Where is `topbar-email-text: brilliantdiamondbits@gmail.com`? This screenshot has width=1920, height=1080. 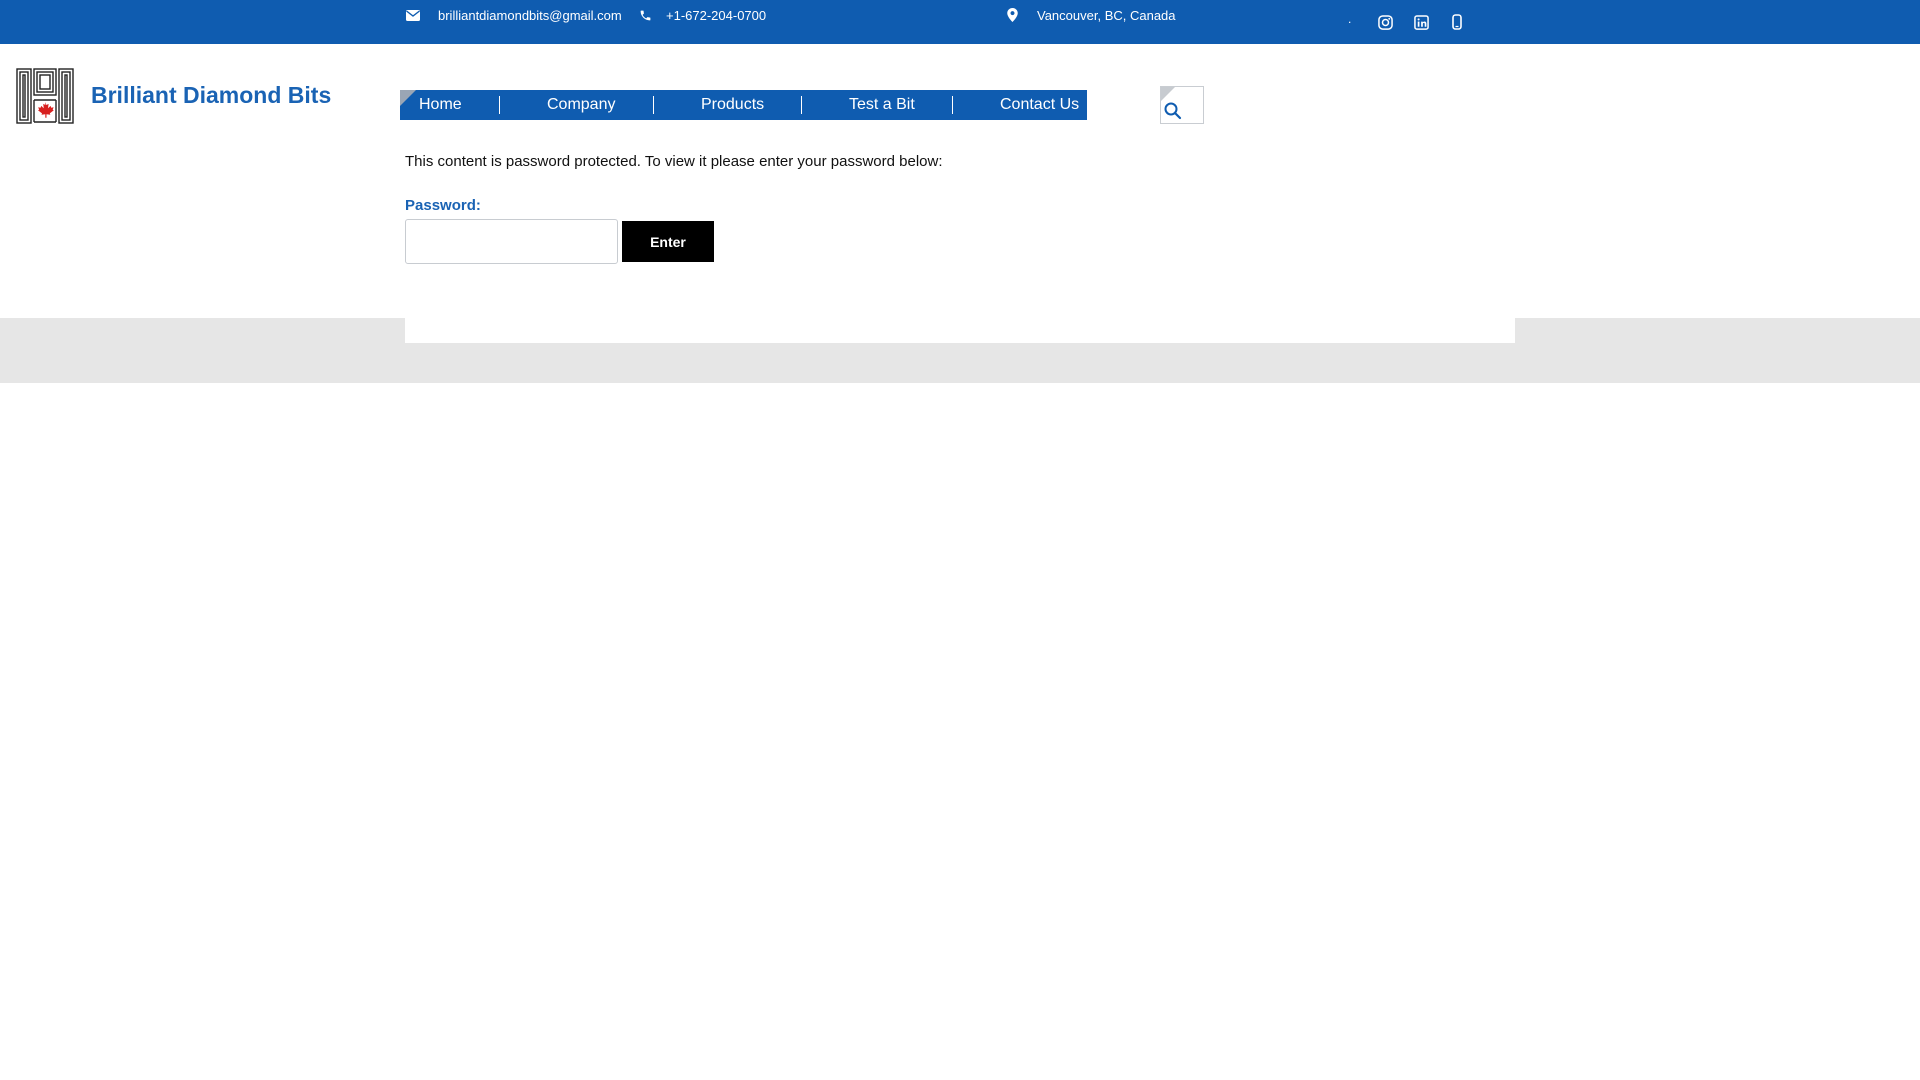 topbar-email-text: brilliantdiamondbits@gmail.com is located at coordinates (530, 15).